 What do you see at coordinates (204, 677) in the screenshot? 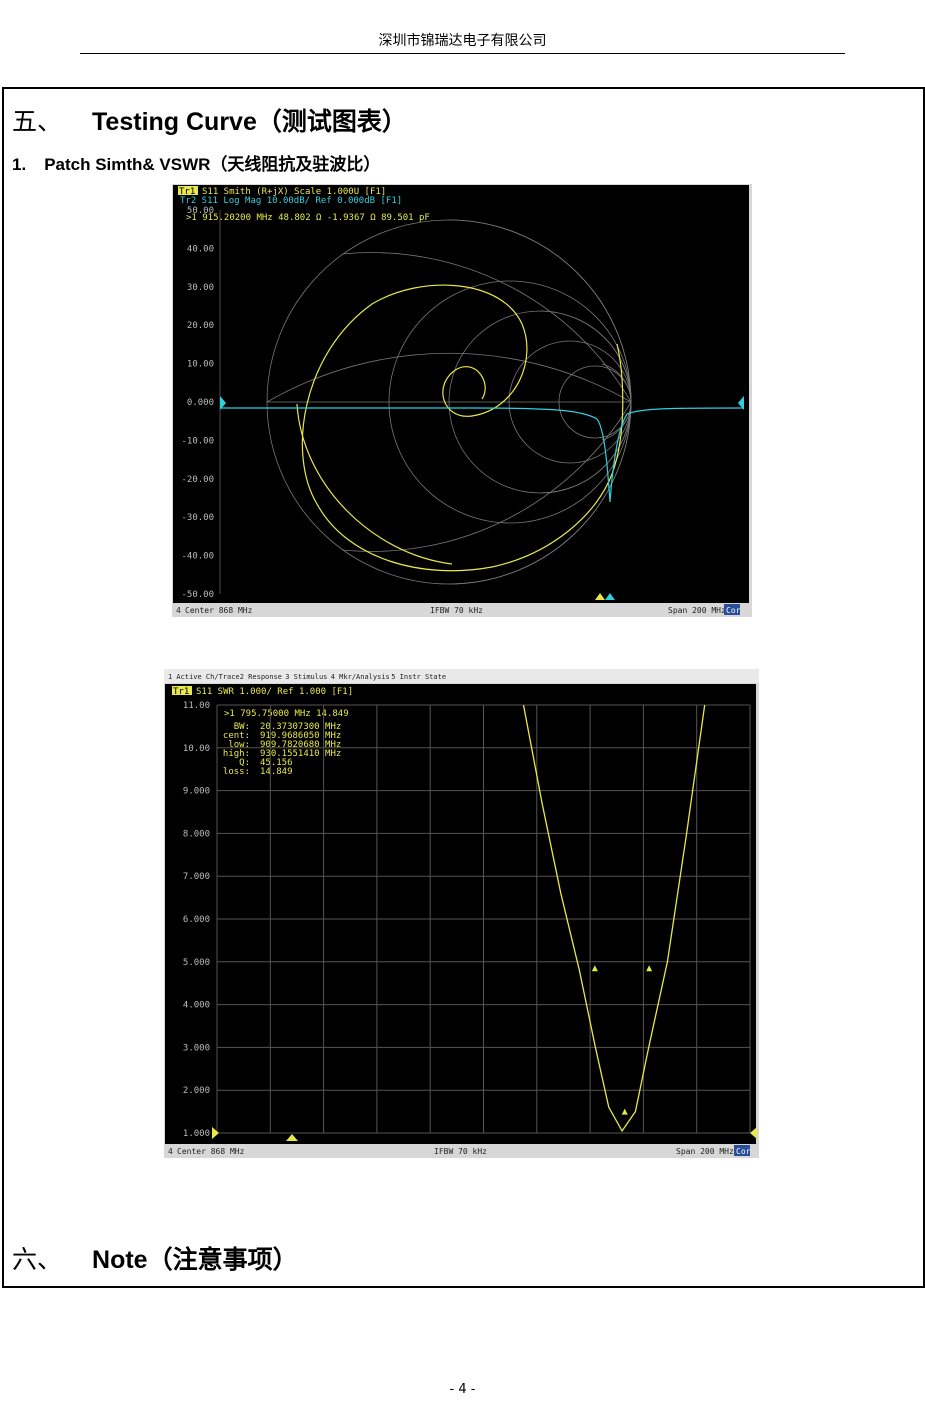
I see `vswr-menu-item: 1 Active Ch/Trace` at bounding box center [204, 677].